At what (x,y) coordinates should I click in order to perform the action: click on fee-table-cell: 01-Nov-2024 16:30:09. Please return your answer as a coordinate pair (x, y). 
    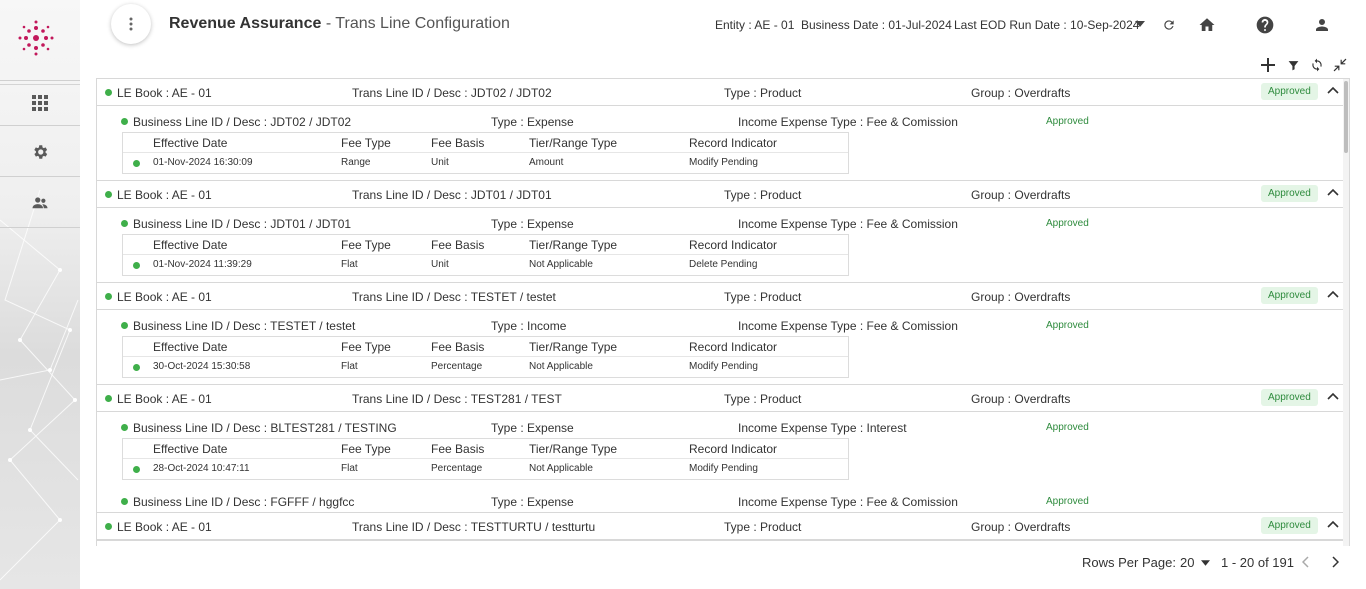
    Looking at the image, I should click on (203, 162).